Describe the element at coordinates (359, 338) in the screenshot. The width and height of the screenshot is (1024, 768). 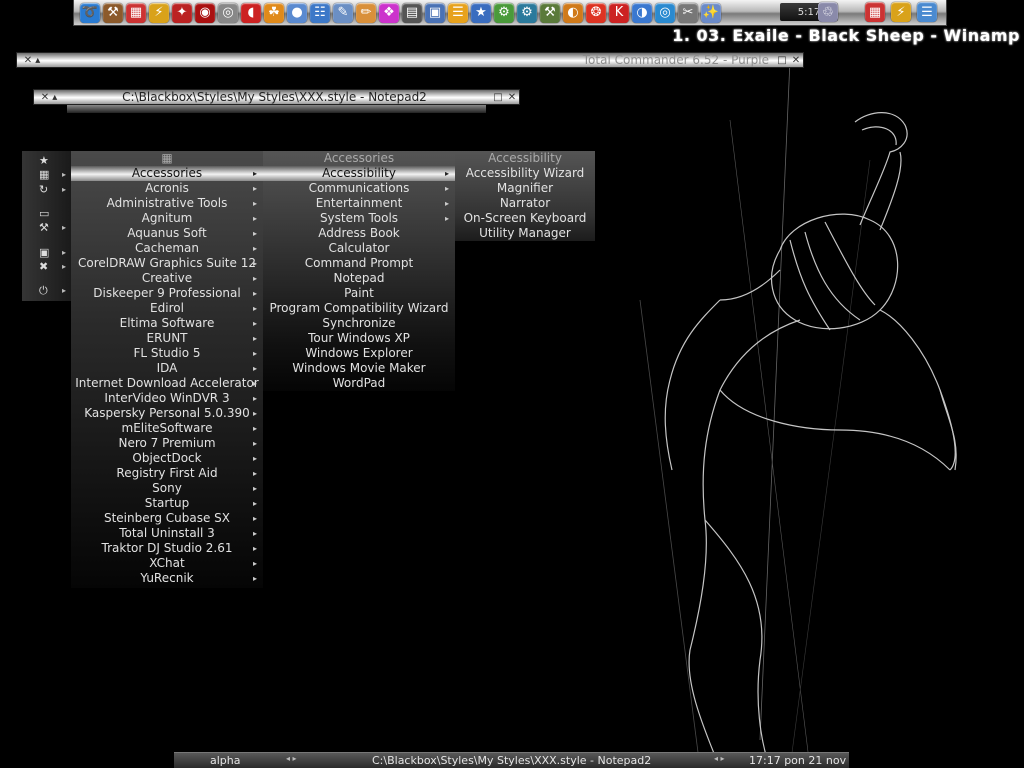
I see `menu-item: Tour Windows XP` at that location.